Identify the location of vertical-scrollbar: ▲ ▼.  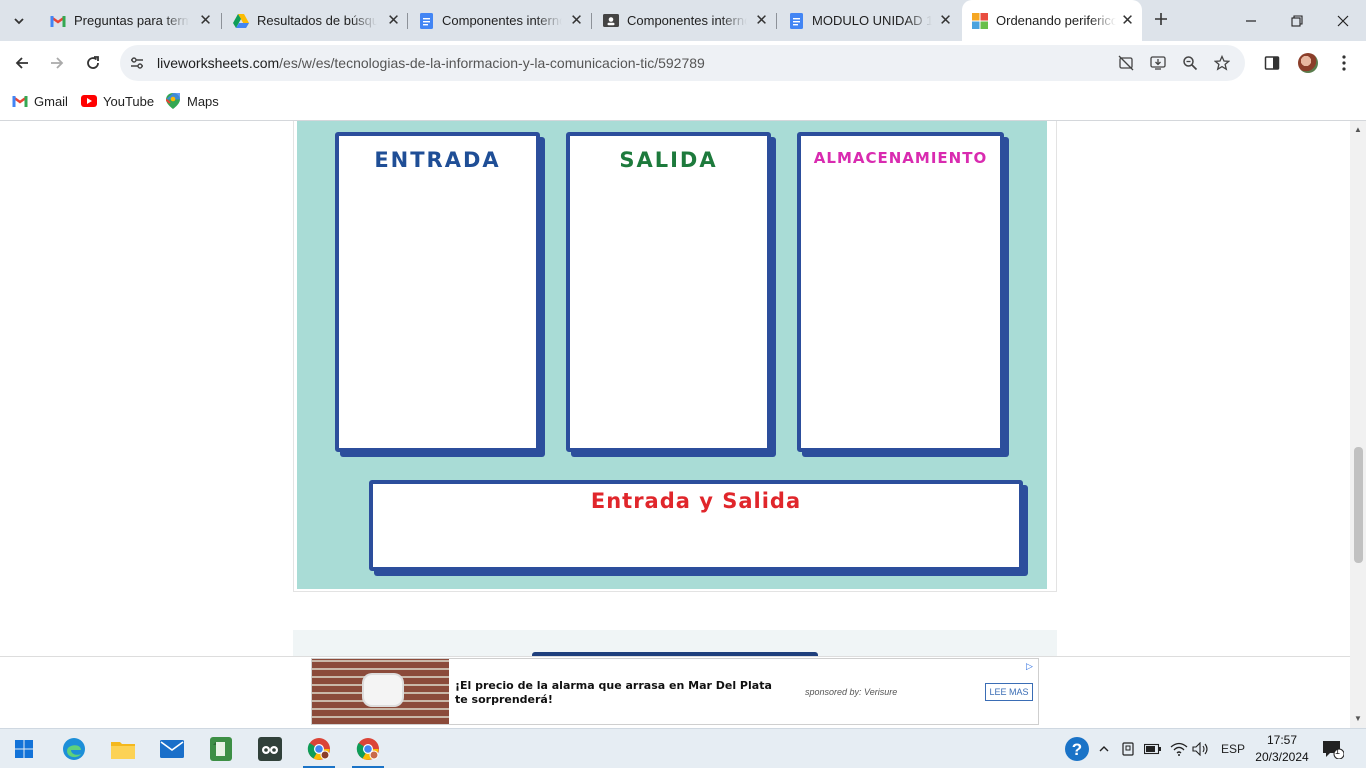
(1358, 424).